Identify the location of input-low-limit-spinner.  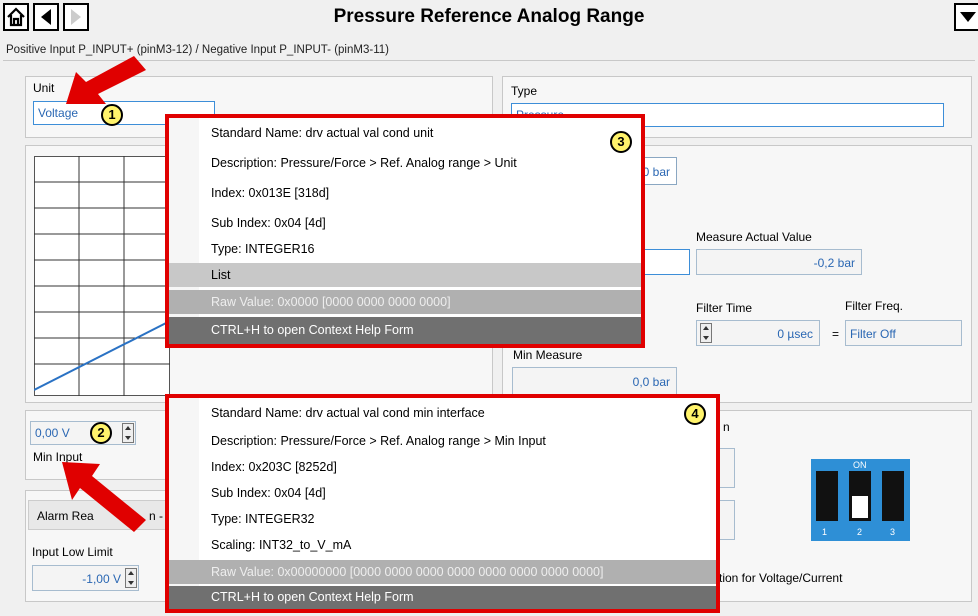
(131, 578).